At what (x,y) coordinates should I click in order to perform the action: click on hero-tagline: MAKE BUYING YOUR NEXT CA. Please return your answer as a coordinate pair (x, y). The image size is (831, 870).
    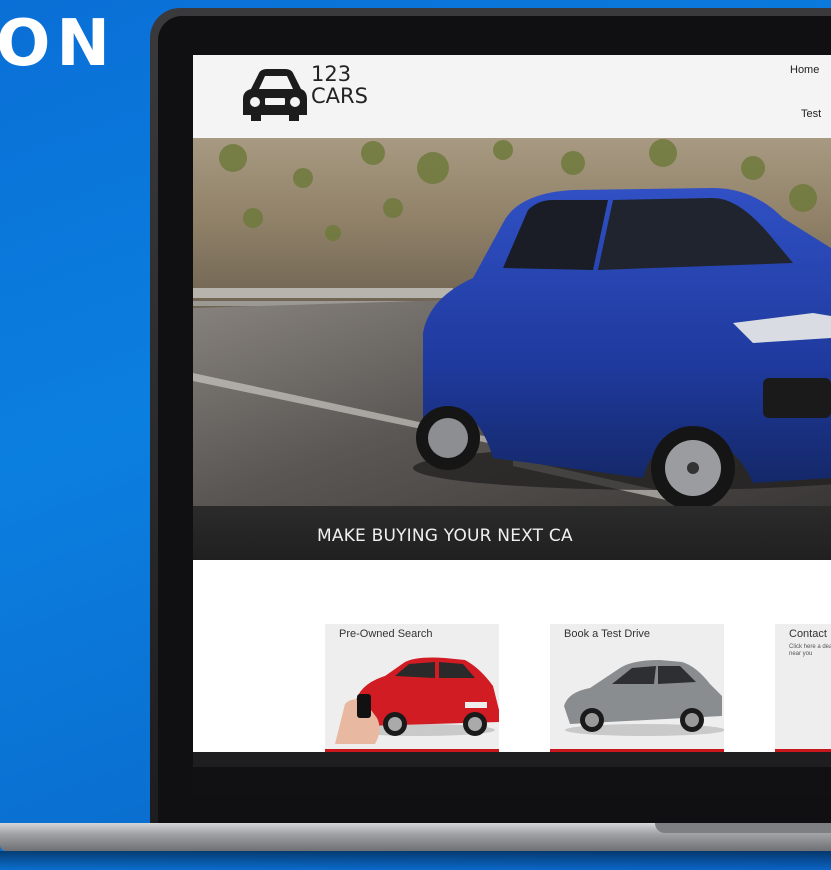
    Looking at the image, I should click on (445, 536).